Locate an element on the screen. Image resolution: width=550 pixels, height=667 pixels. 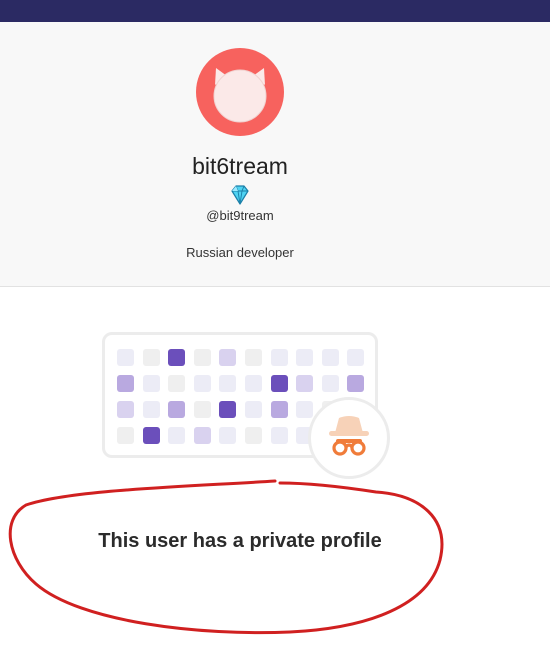
profile-display-name: bit6tream is located at coordinates (240, 166).